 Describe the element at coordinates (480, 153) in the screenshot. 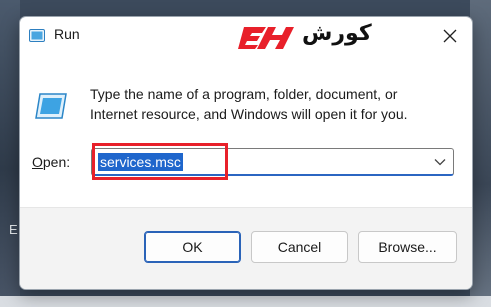

I see `desktop-background-right` at that location.